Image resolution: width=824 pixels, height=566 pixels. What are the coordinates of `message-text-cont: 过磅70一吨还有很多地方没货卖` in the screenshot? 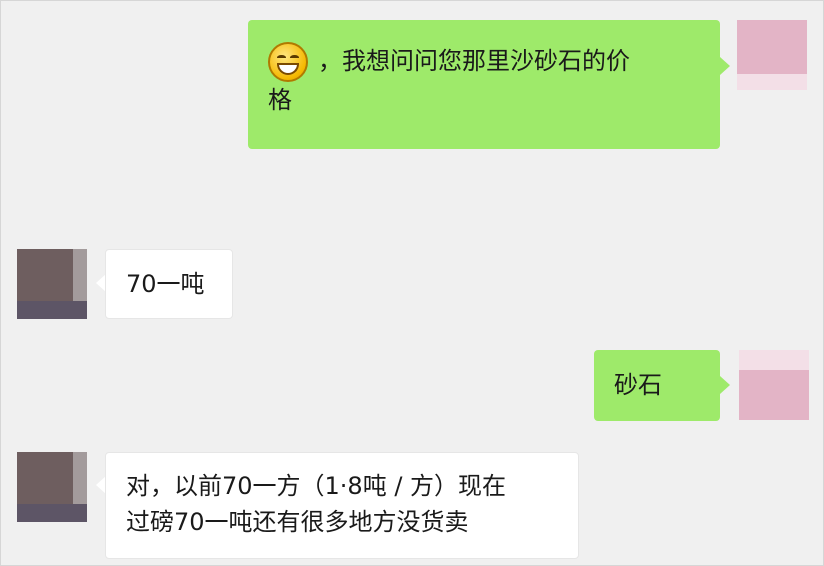 It's located at (297, 522).